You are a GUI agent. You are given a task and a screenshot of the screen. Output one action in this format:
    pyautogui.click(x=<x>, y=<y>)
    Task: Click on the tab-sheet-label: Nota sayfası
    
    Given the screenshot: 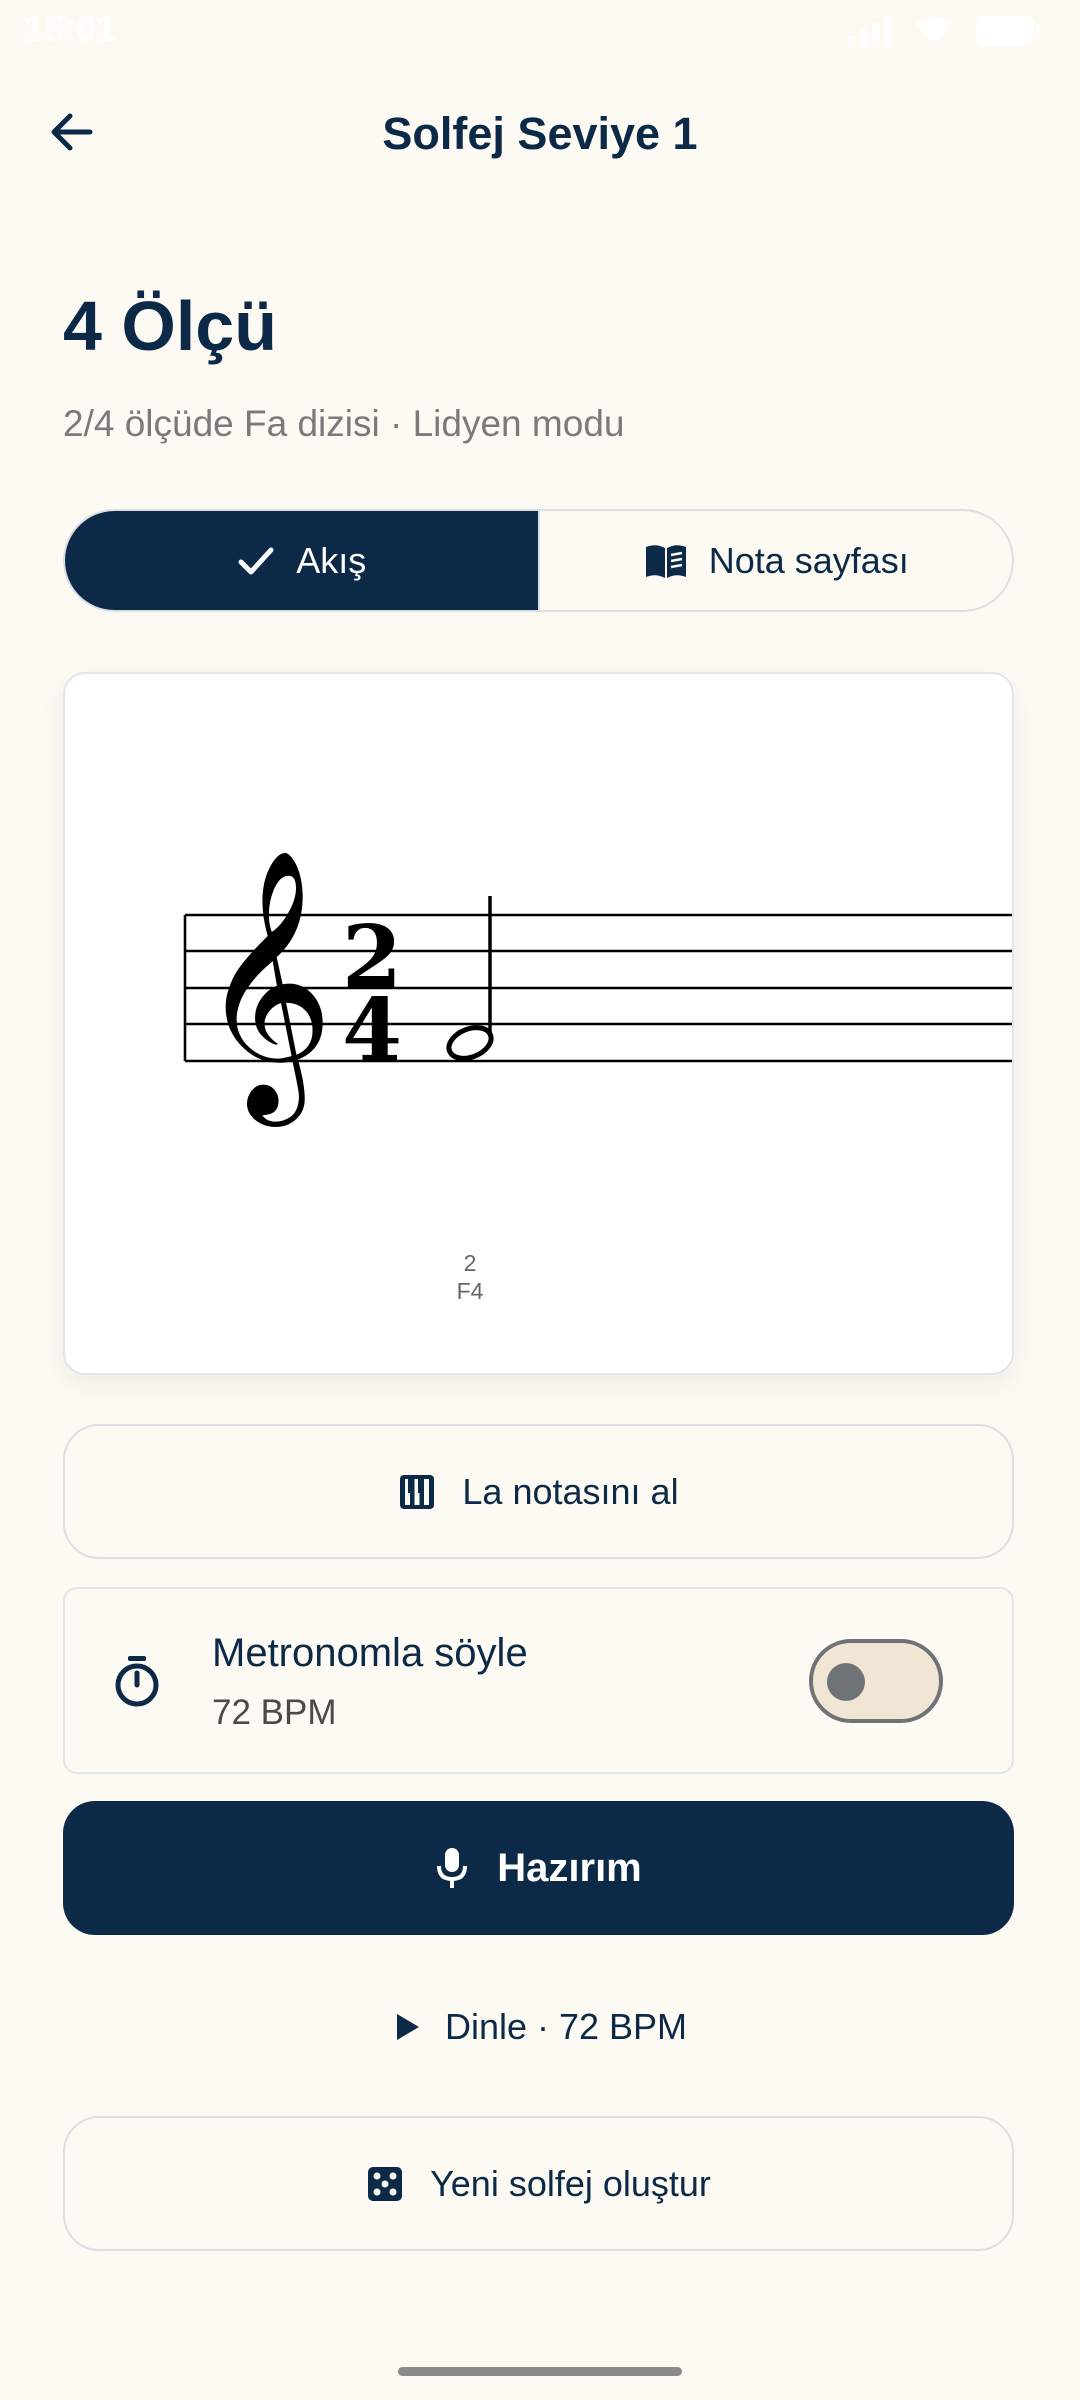 What is the action you would take?
    pyautogui.click(x=808, y=560)
    